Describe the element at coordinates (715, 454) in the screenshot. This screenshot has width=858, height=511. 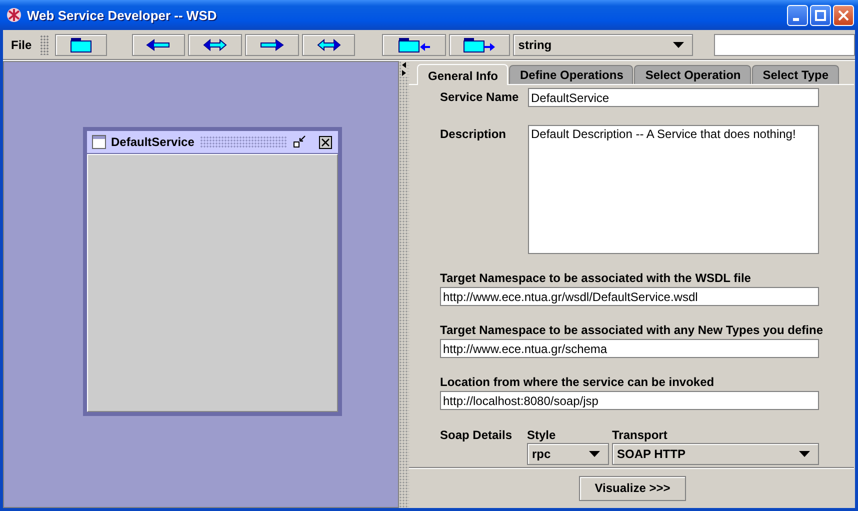
I see `transport-dropdown: SOAP HTTP` at that location.